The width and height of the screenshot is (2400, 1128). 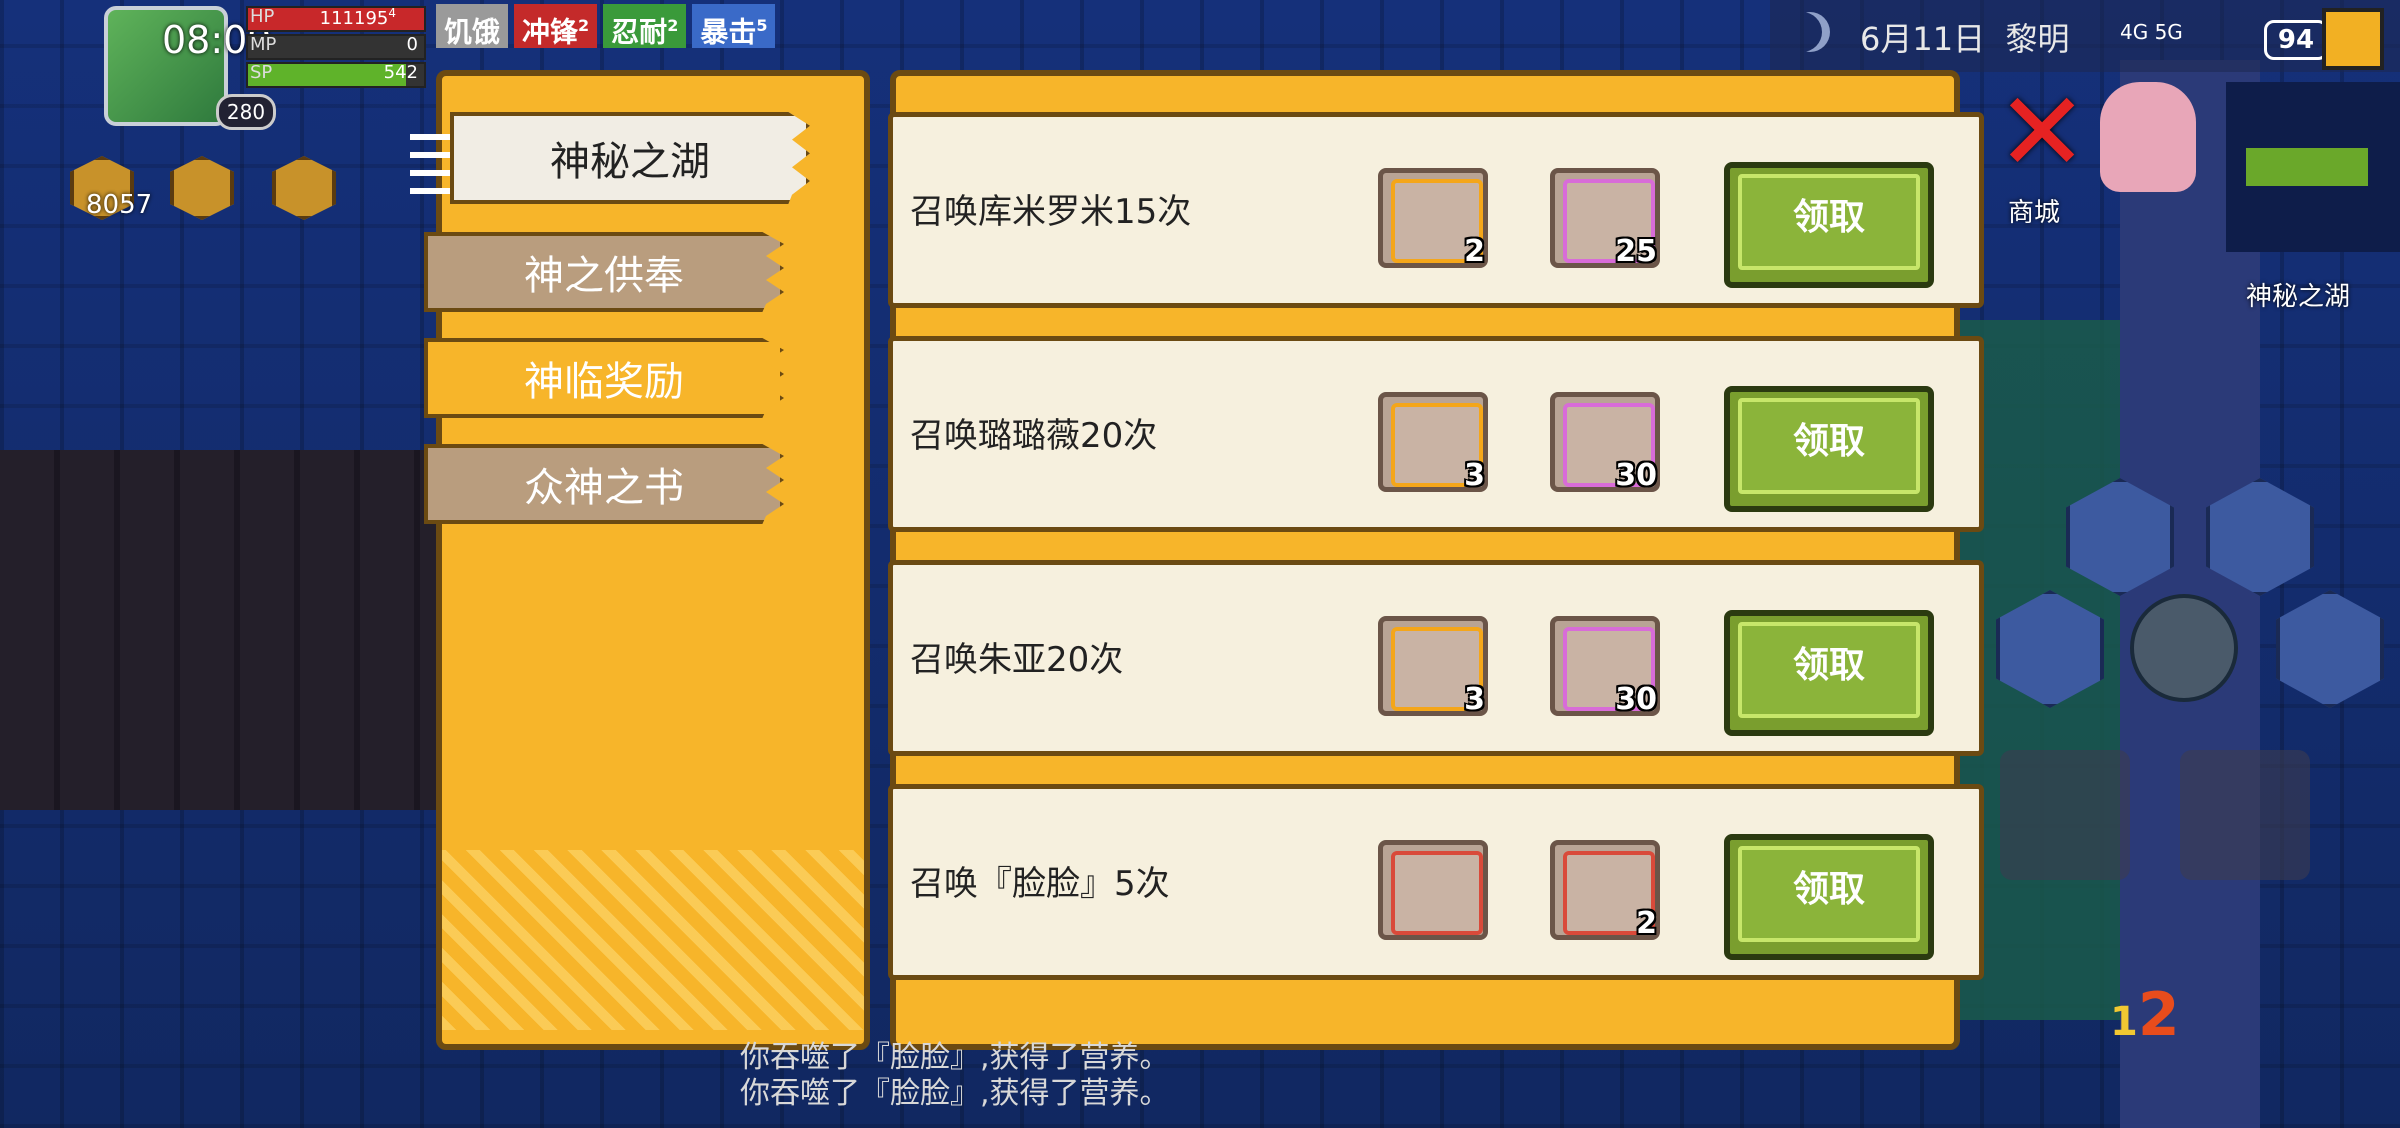 What do you see at coordinates (354, 18) in the screenshot?
I see `hp-value-text: 111195` at bounding box center [354, 18].